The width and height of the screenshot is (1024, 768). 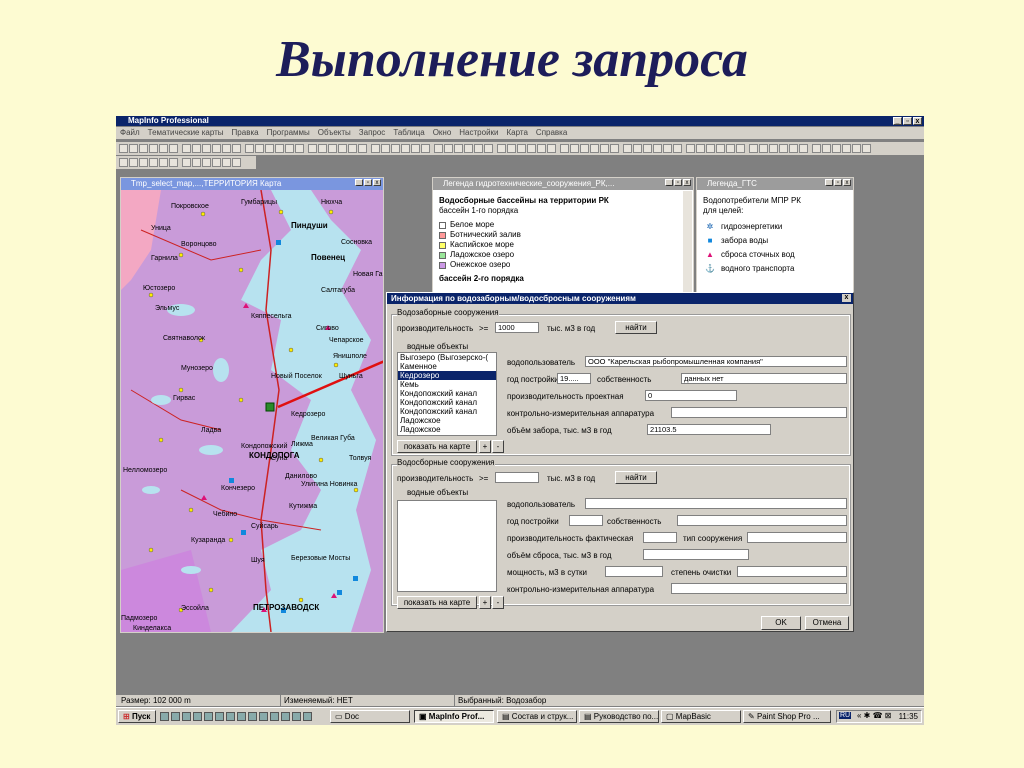 I want to click on discharge-capacity-input, so click(x=517, y=477).